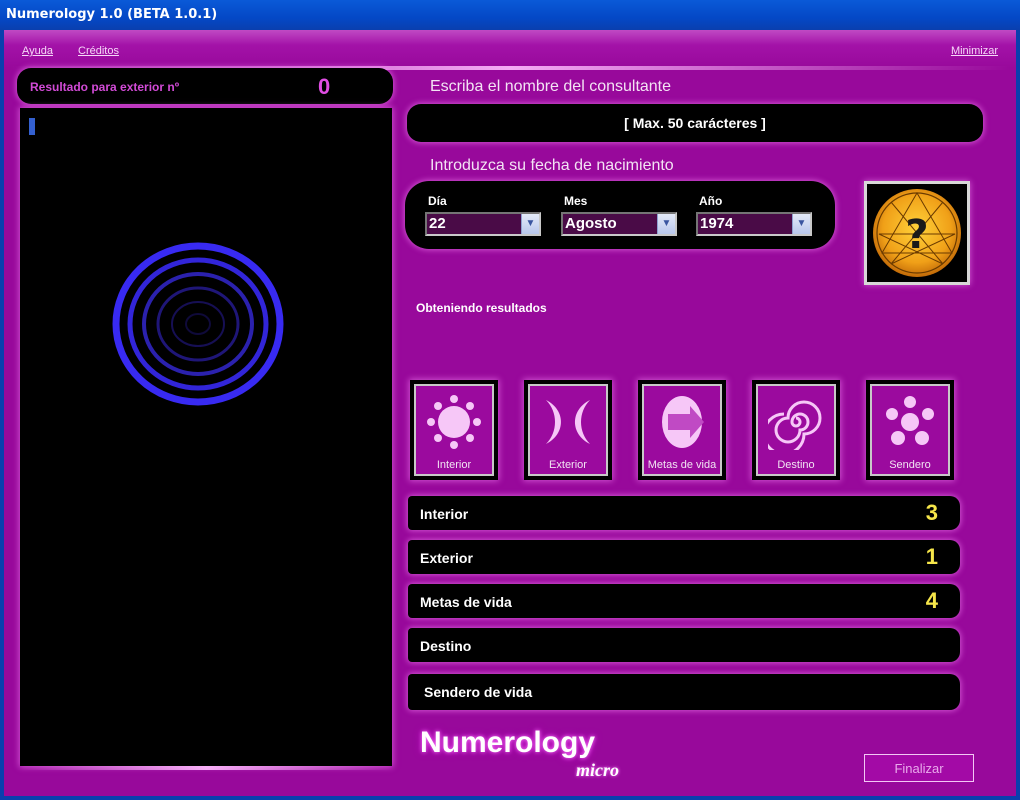 The width and height of the screenshot is (1020, 800). I want to click on result-row-value: 1, so click(931, 556).